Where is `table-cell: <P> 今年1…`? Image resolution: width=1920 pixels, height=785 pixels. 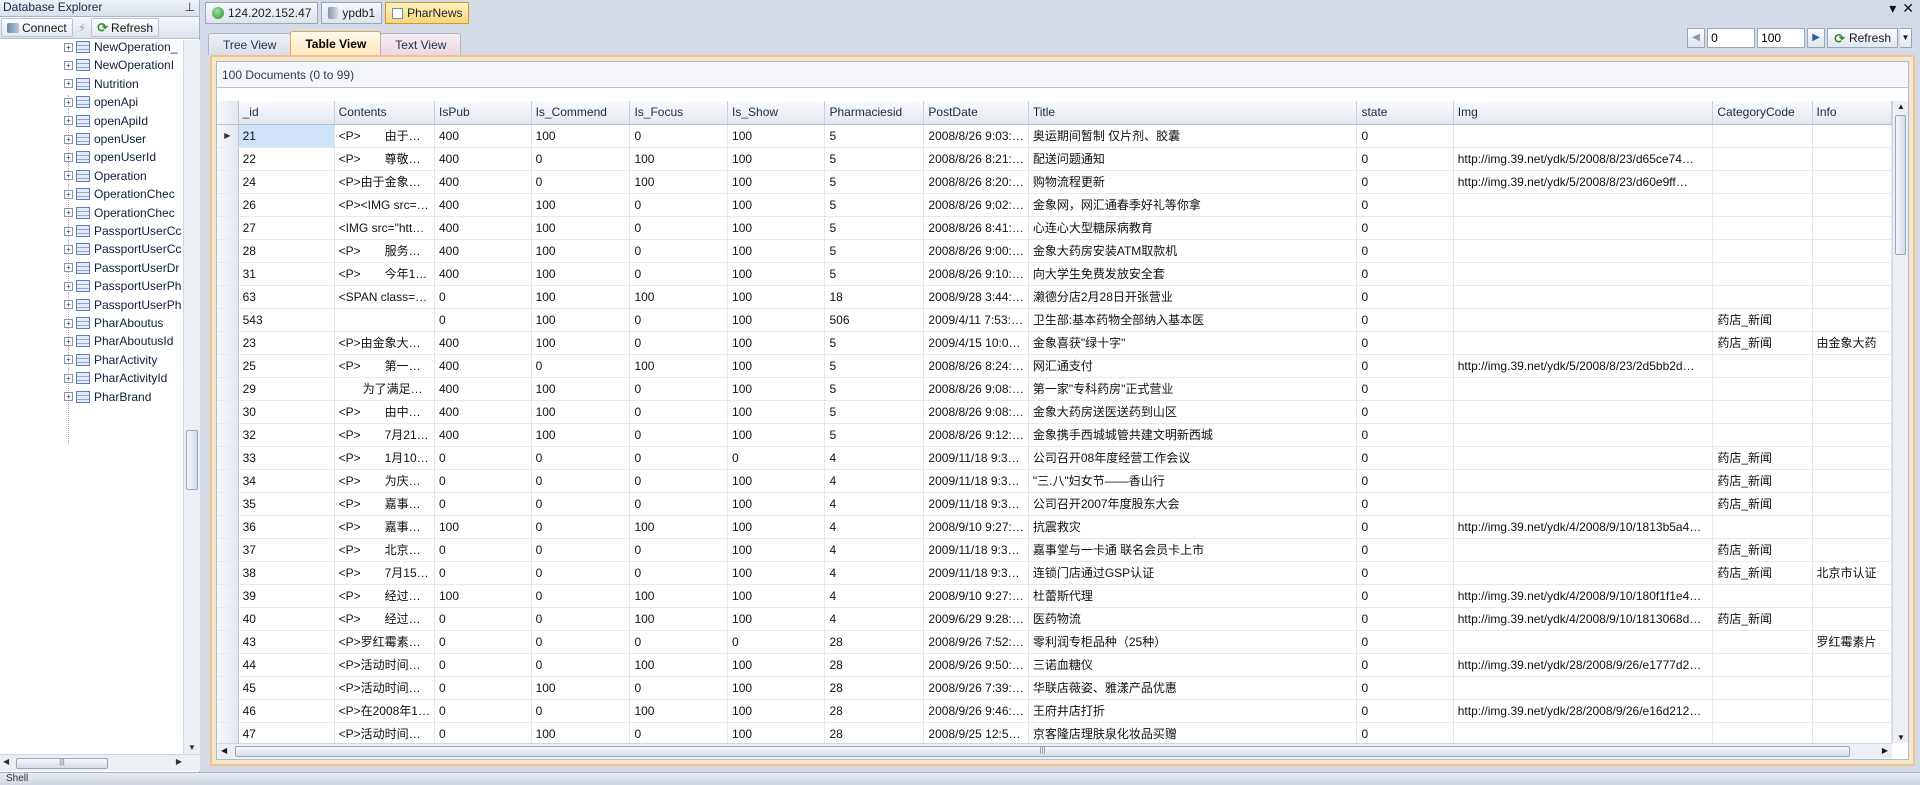 table-cell: <P> 今年1… is located at coordinates (384, 274).